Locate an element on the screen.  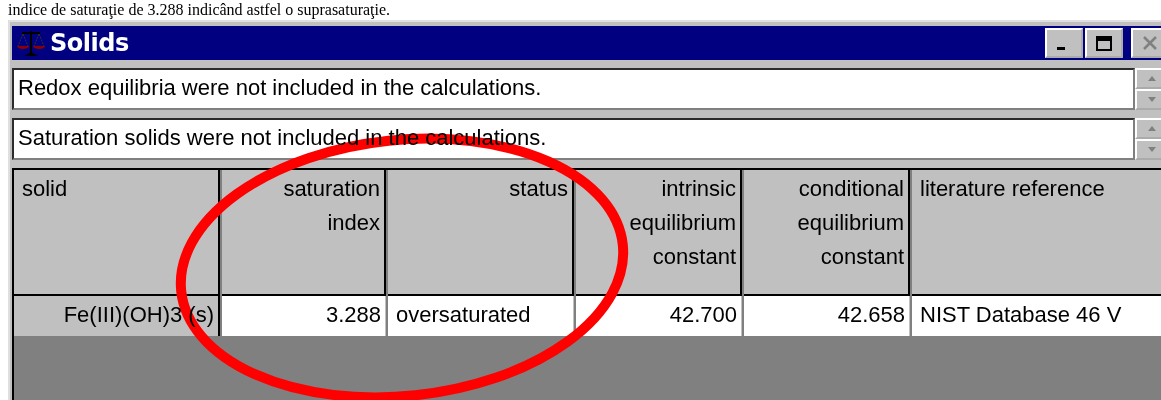
table-cell: 42.658 is located at coordinates (827, 316).